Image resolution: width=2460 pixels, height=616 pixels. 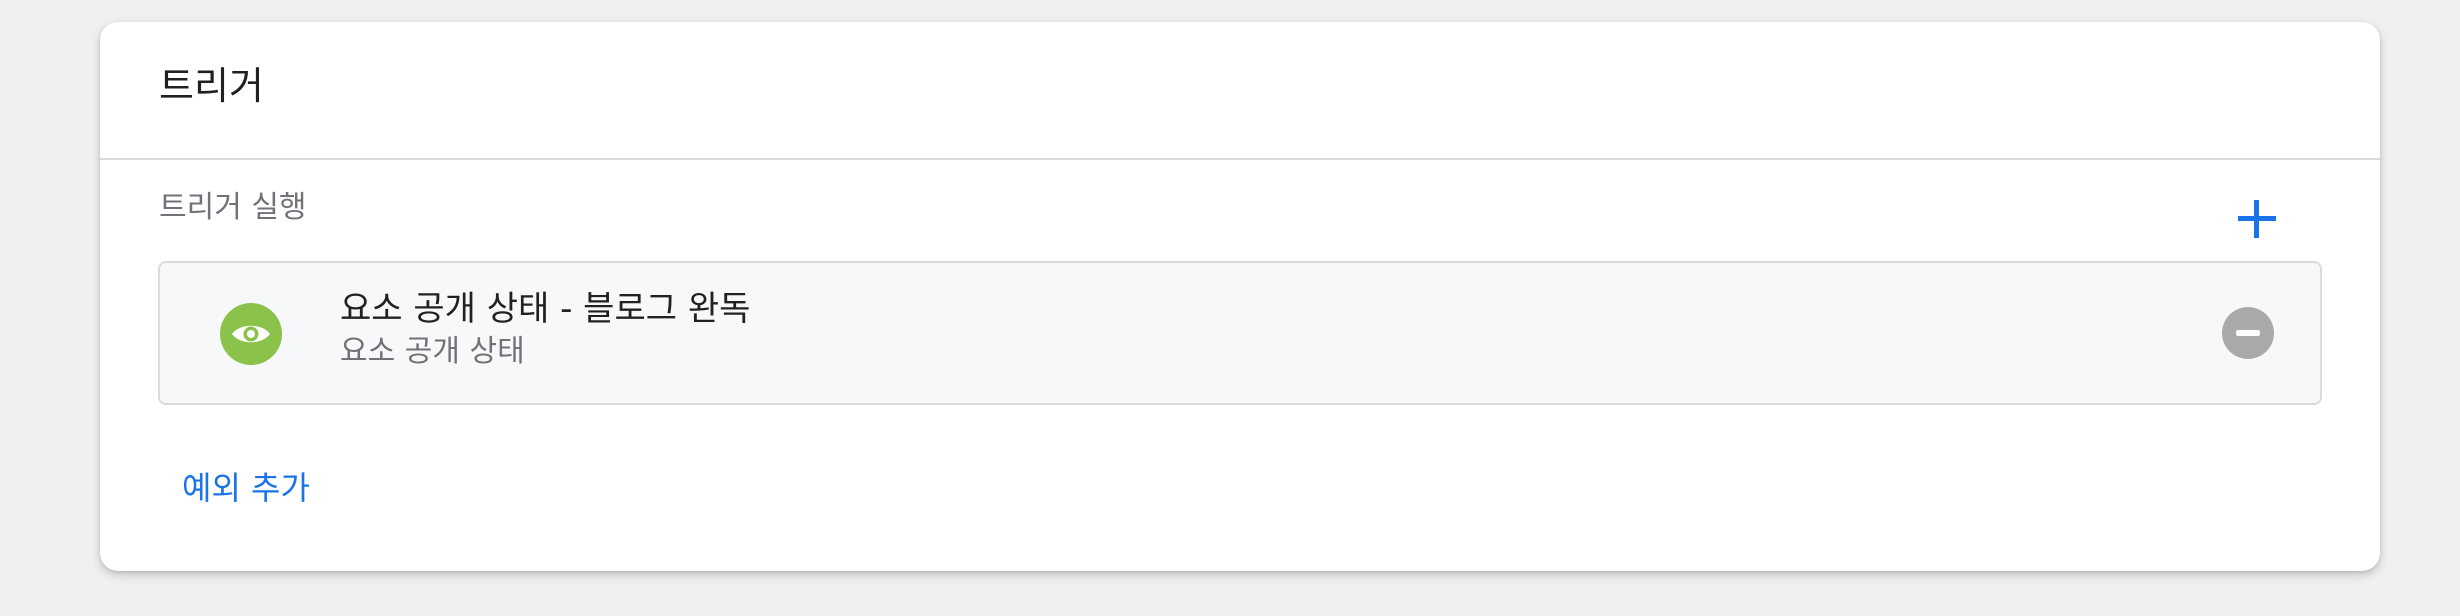 I want to click on trigger-type: 요소 공개 상태, so click(x=432, y=351).